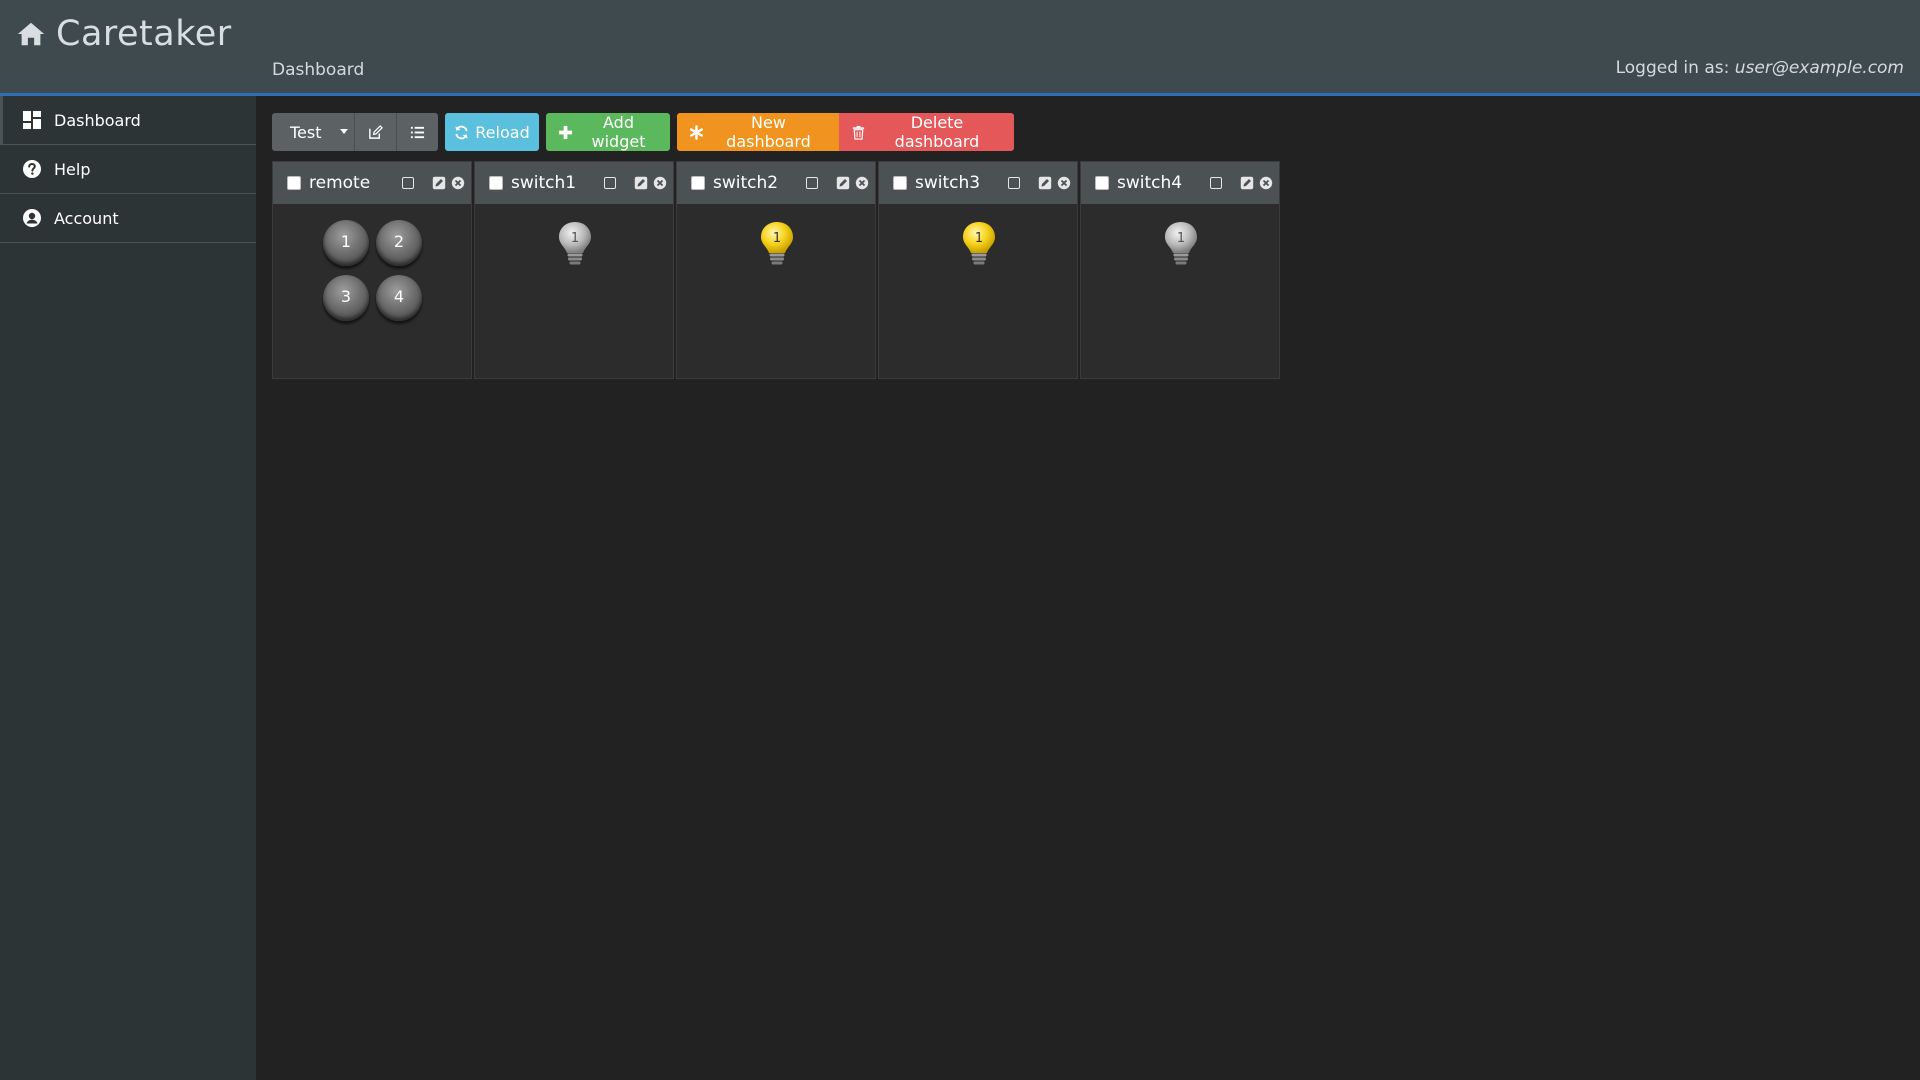 The image size is (1920, 1080). I want to click on add-widget-button: Add widget, so click(608, 132).